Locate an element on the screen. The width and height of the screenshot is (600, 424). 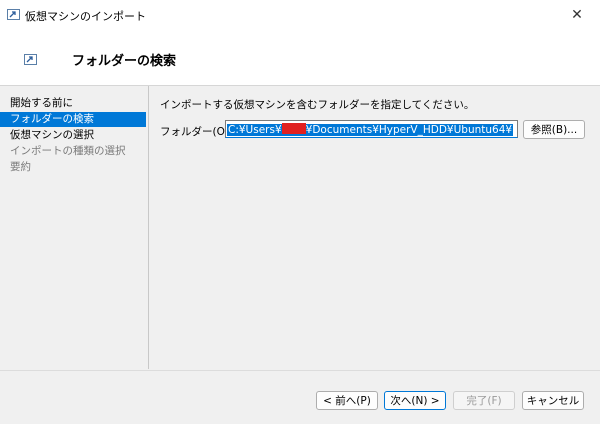
page-title: フォルダーの検索 is located at coordinates (124, 61).